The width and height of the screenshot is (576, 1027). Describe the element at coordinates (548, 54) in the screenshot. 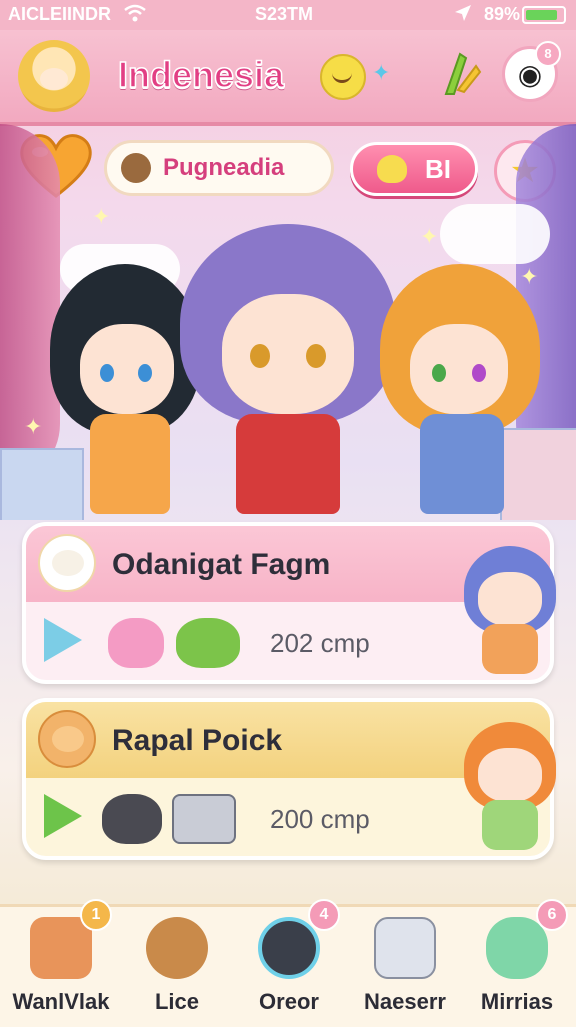

I see `settings-badge: 8` at that location.